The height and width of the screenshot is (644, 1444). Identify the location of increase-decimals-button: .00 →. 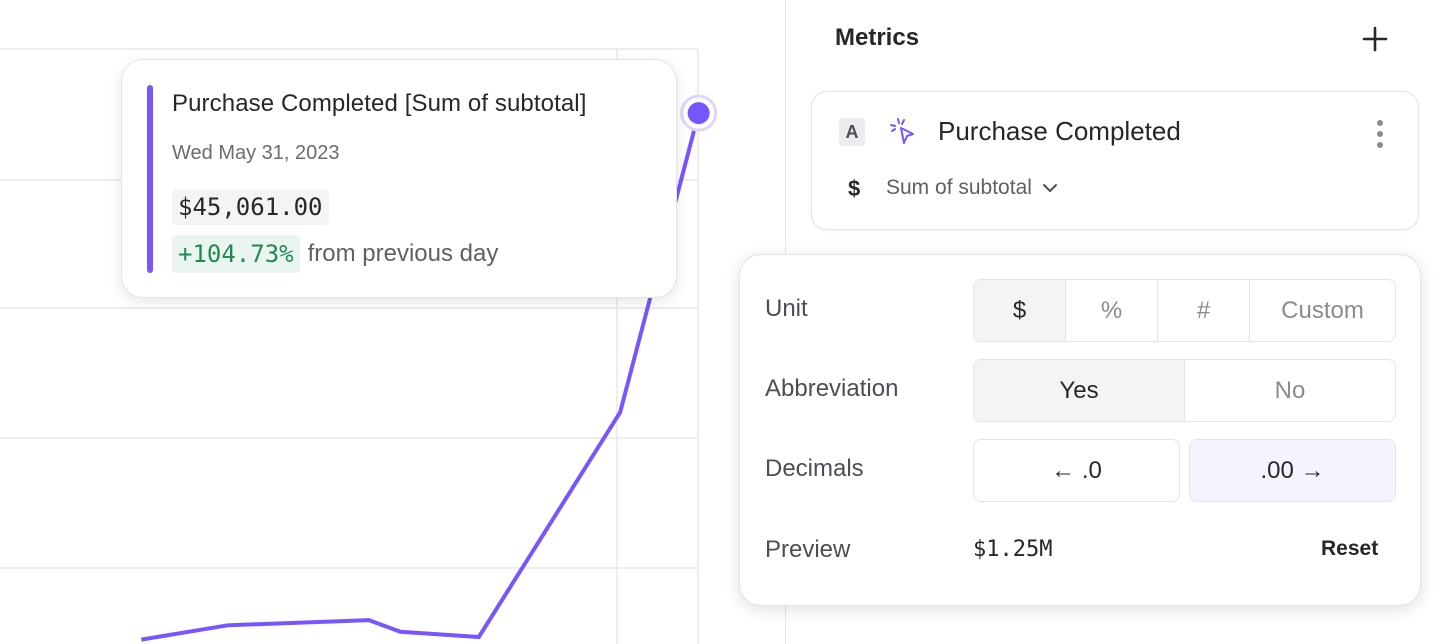
(1292, 470).